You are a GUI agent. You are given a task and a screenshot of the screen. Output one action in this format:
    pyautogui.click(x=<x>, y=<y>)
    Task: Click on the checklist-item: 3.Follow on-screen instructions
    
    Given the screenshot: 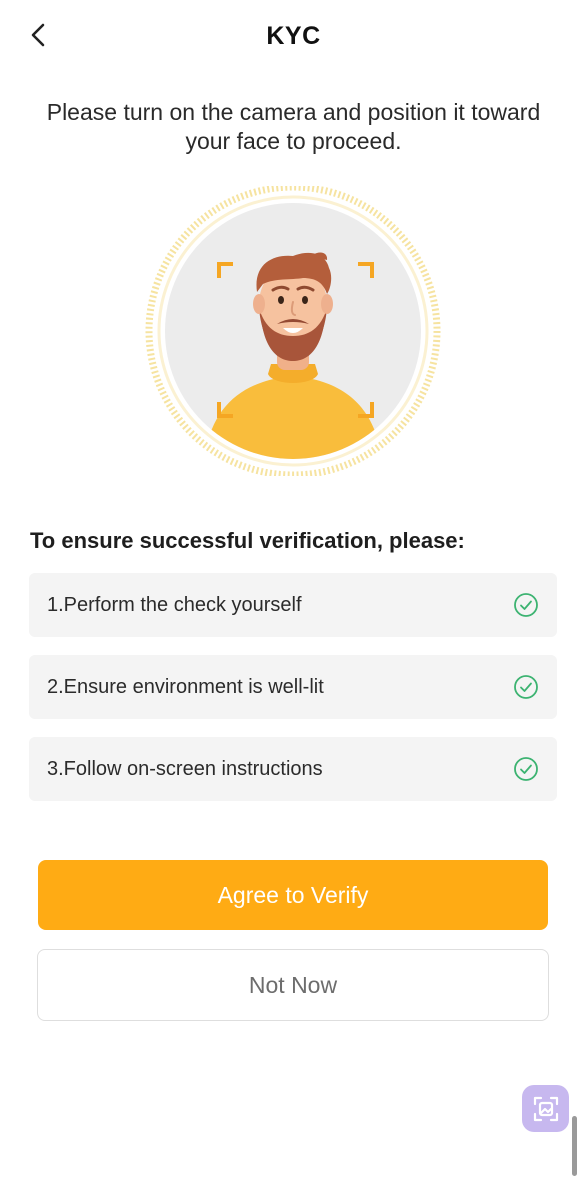 What is the action you would take?
    pyautogui.click(x=293, y=769)
    